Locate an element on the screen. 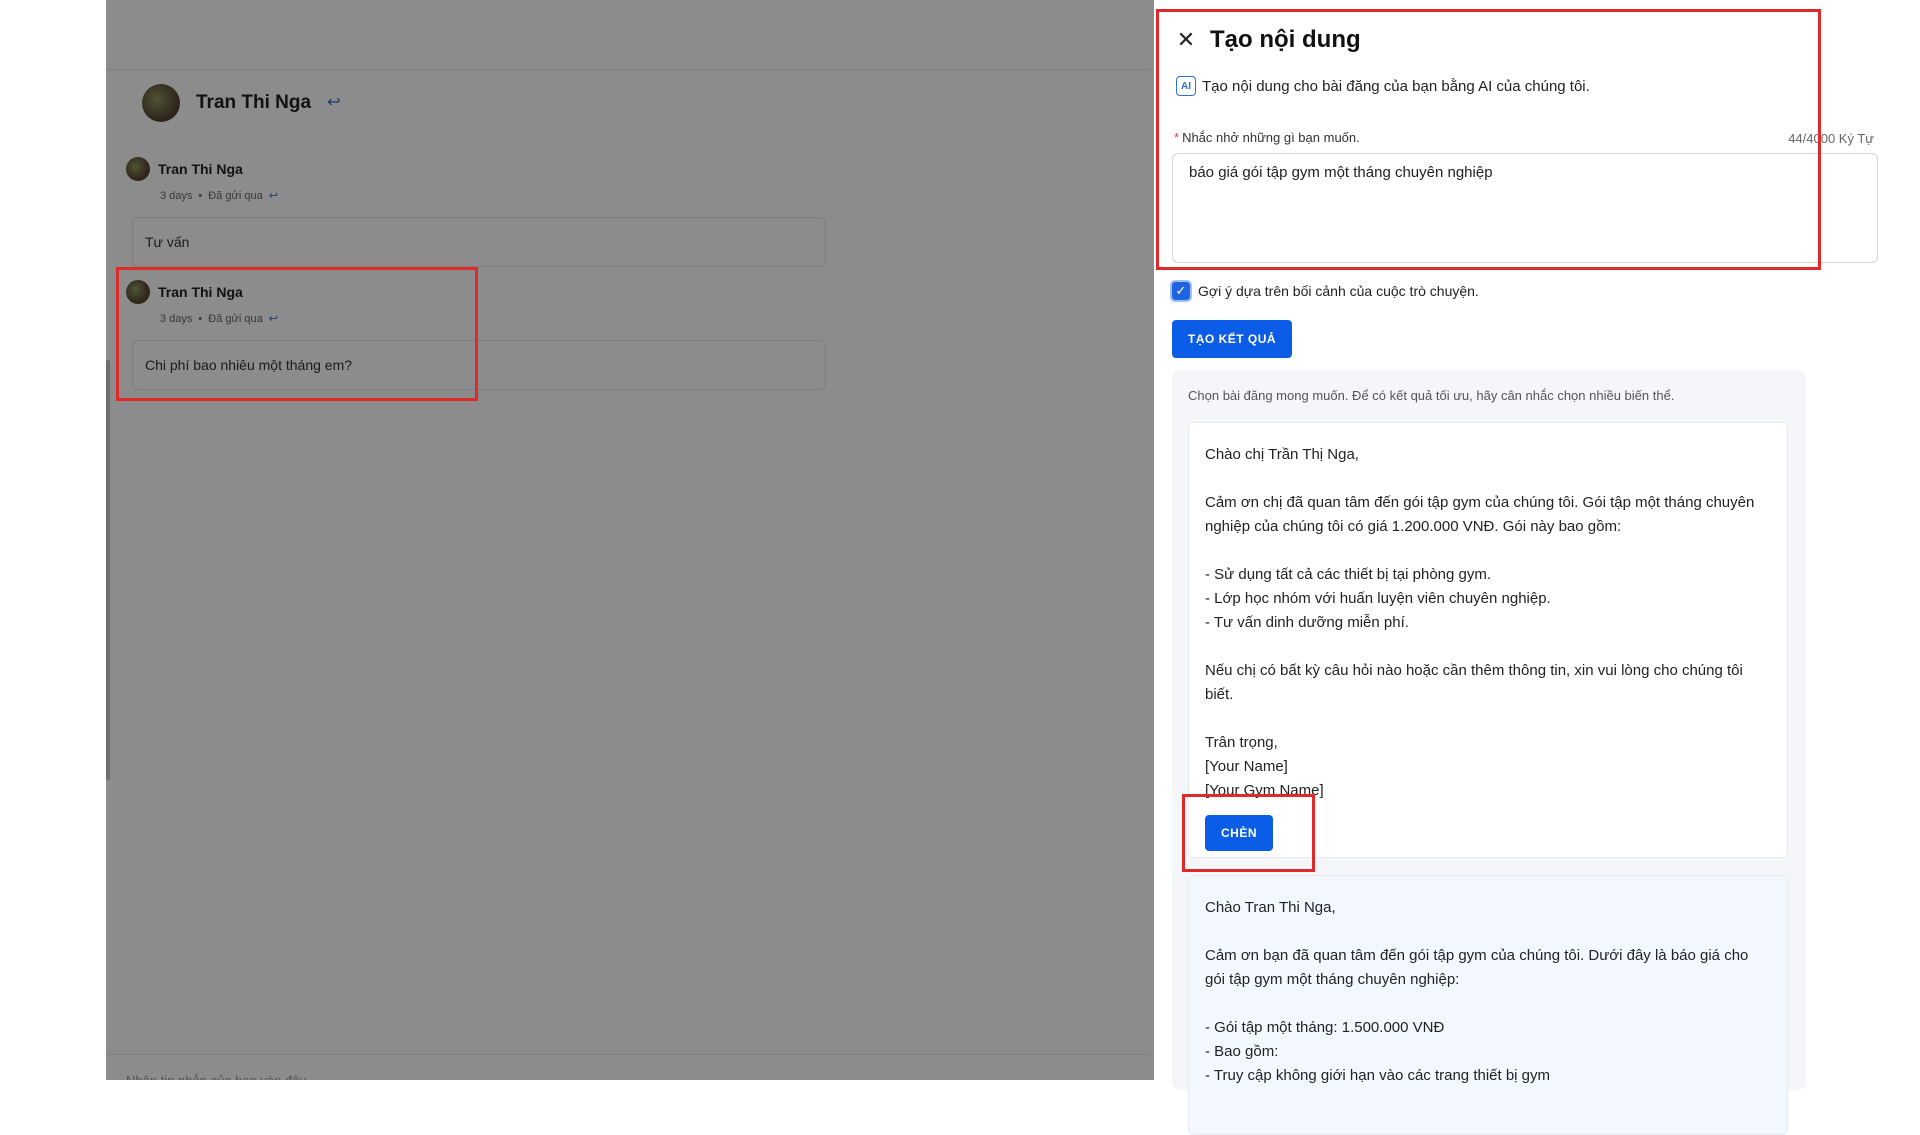  result-signoff: Trân trọng, [Your Name] [Your Gym Name] is located at coordinates (1264, 766).